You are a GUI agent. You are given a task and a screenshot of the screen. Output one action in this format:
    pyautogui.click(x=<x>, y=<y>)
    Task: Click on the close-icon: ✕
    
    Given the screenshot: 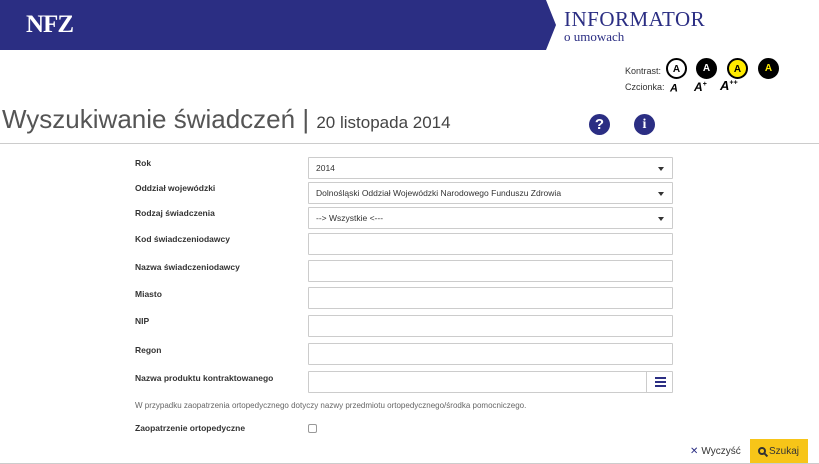 What is the action you would take?
    pyautogui.click(x=694, y=451)
    